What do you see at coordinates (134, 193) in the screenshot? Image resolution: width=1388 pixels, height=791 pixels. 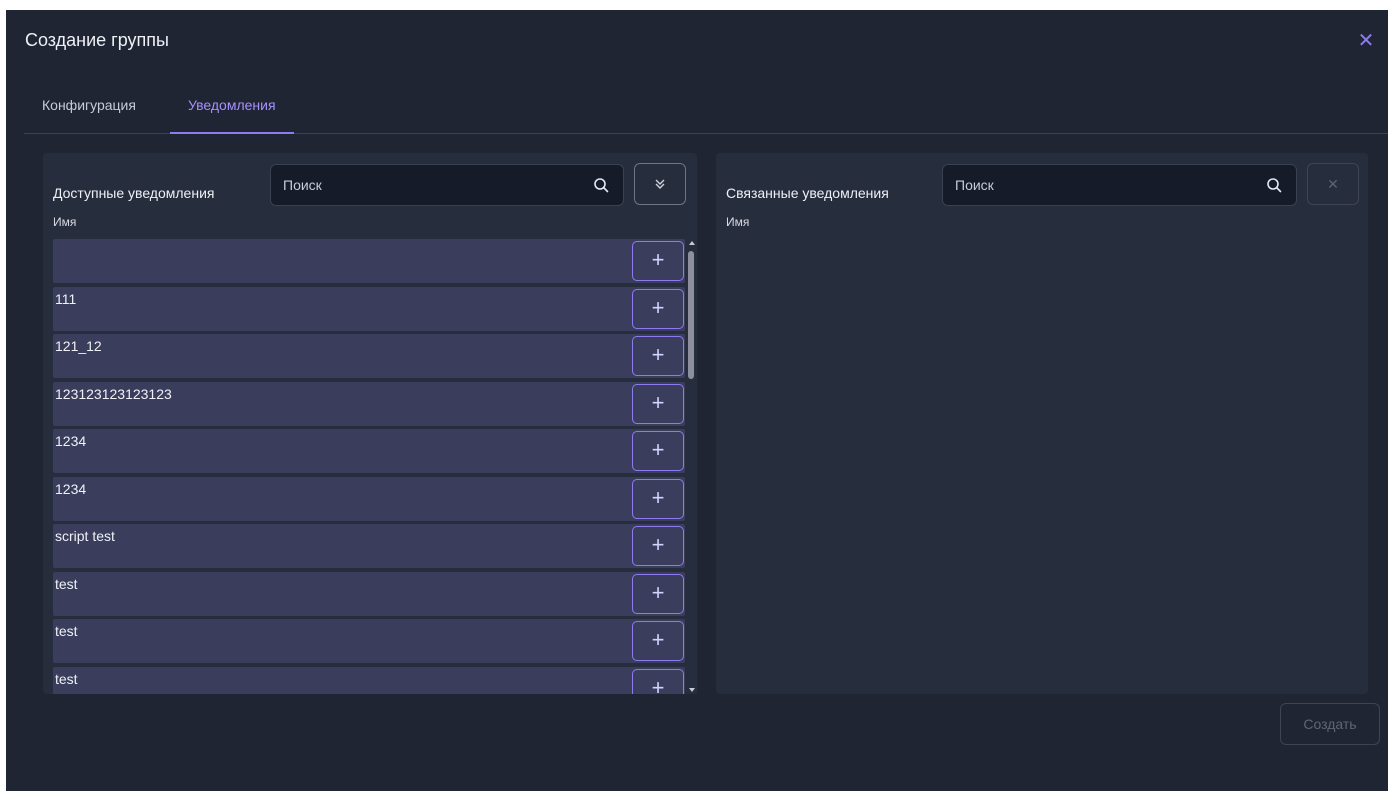 I see `available-notifications-title: Доступные уведомления` at bounding box center [134, 193].